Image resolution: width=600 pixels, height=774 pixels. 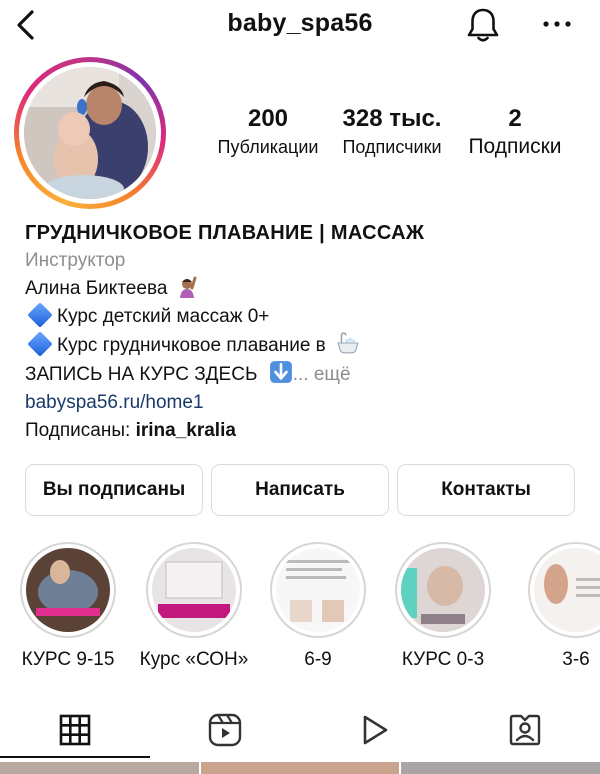 I want to click on tab-tagged, so click(x=525, y=730).